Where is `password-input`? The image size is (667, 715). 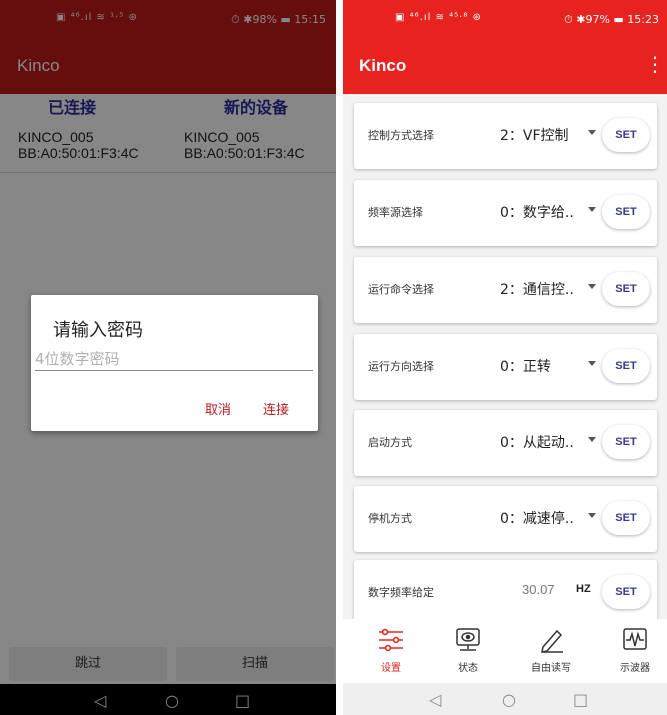 password-input is located at coordinates (174, 359).